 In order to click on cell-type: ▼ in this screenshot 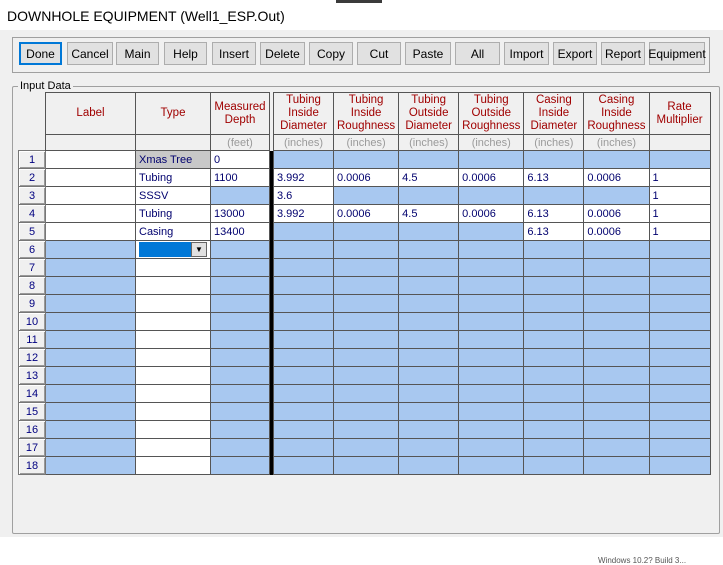, I will do `click(173, 249)`.